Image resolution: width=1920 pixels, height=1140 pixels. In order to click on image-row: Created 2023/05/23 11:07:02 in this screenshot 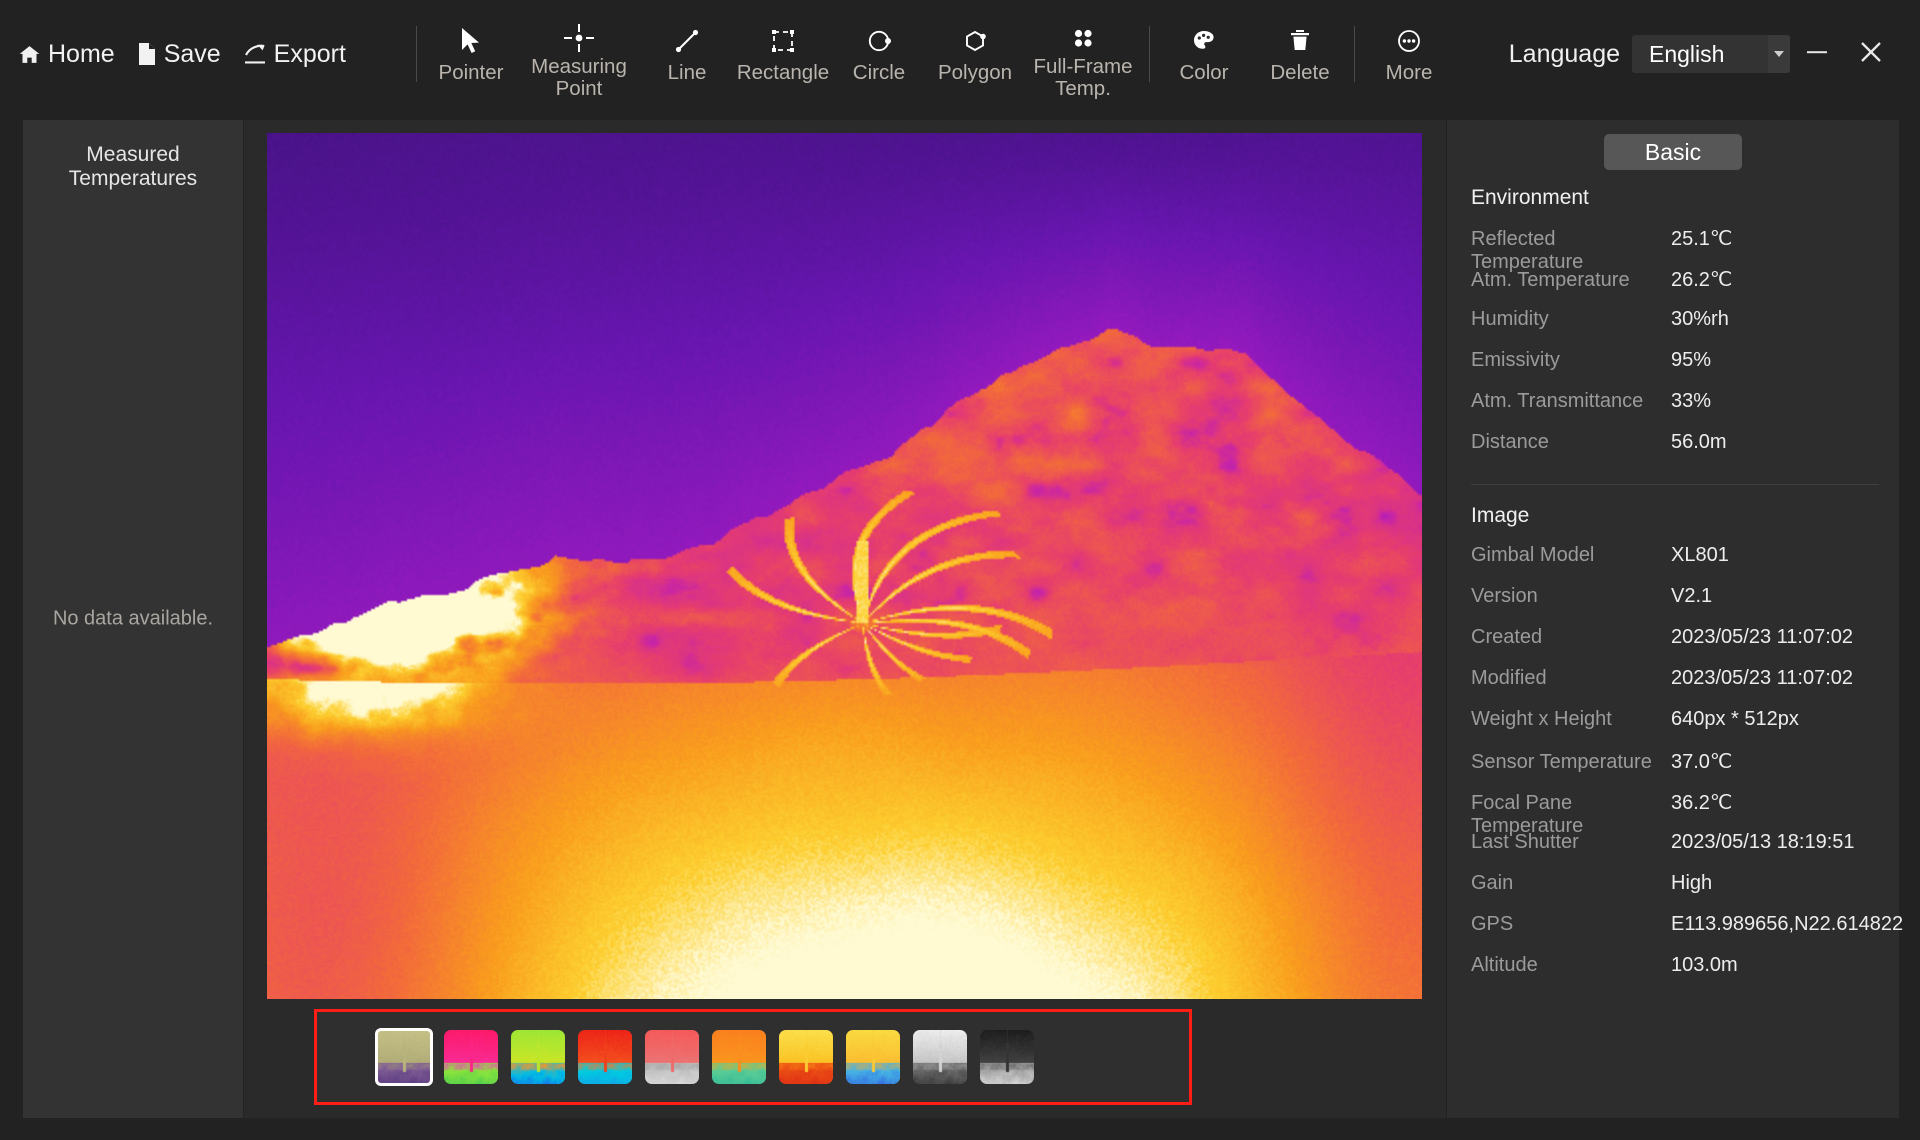, I will do `click(1675, 646)`.